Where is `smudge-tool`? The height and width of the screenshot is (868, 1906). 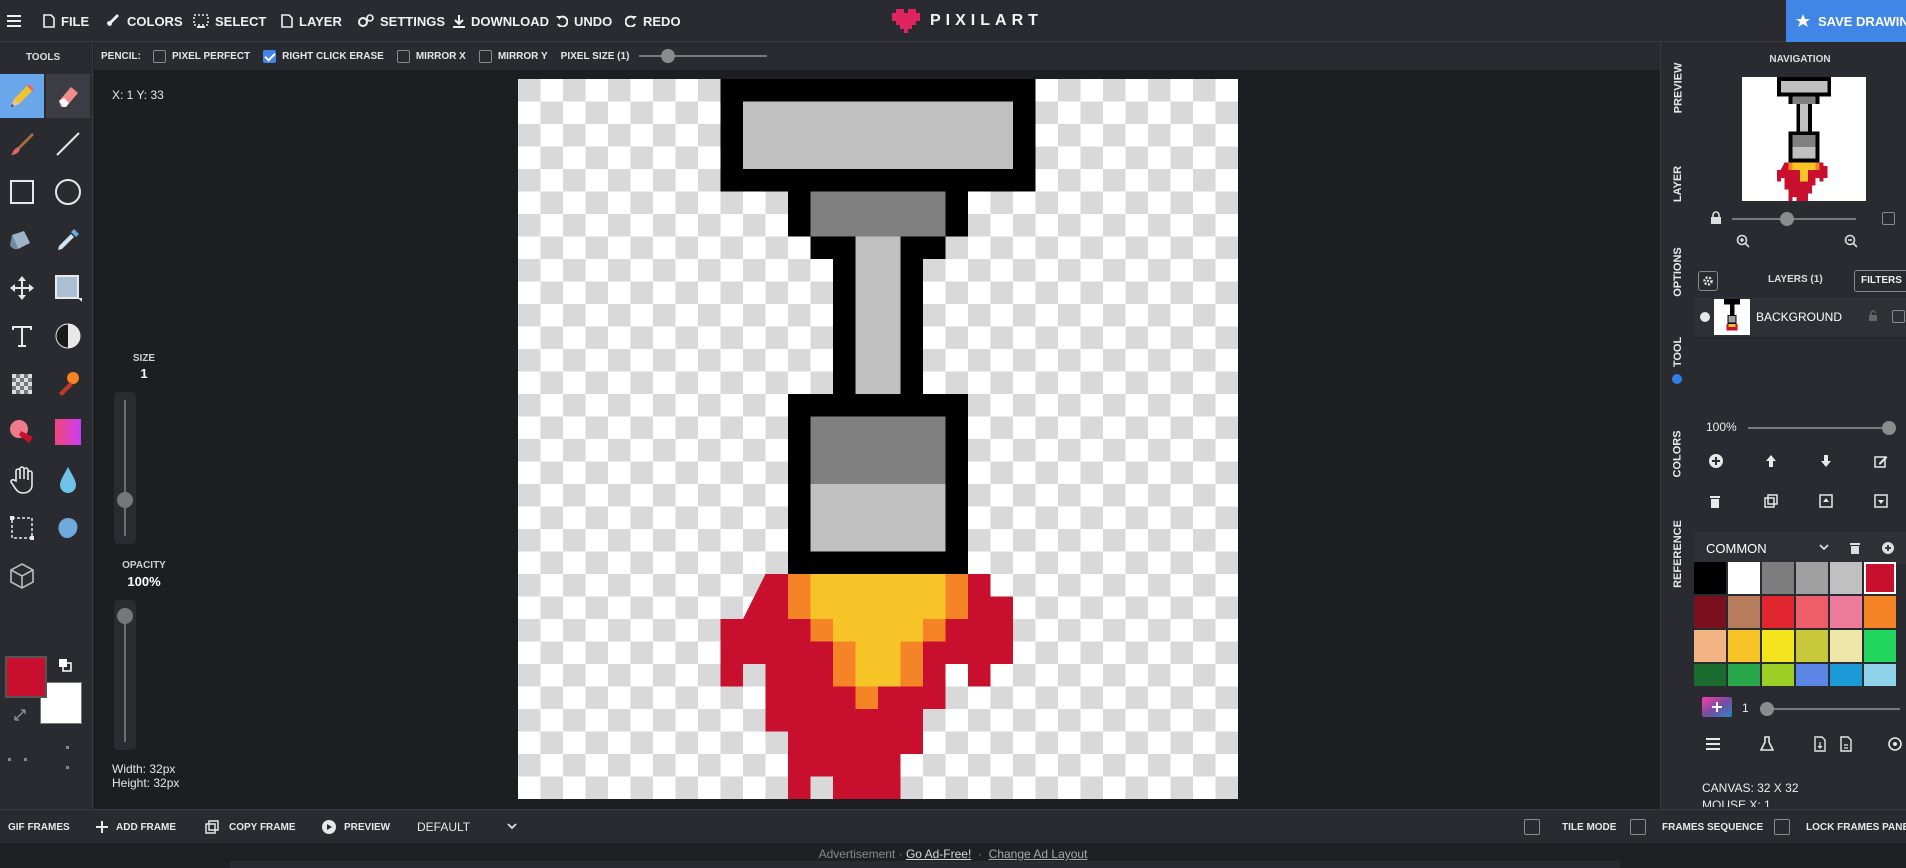
smudge-tool is located at coordinates (68, 528).